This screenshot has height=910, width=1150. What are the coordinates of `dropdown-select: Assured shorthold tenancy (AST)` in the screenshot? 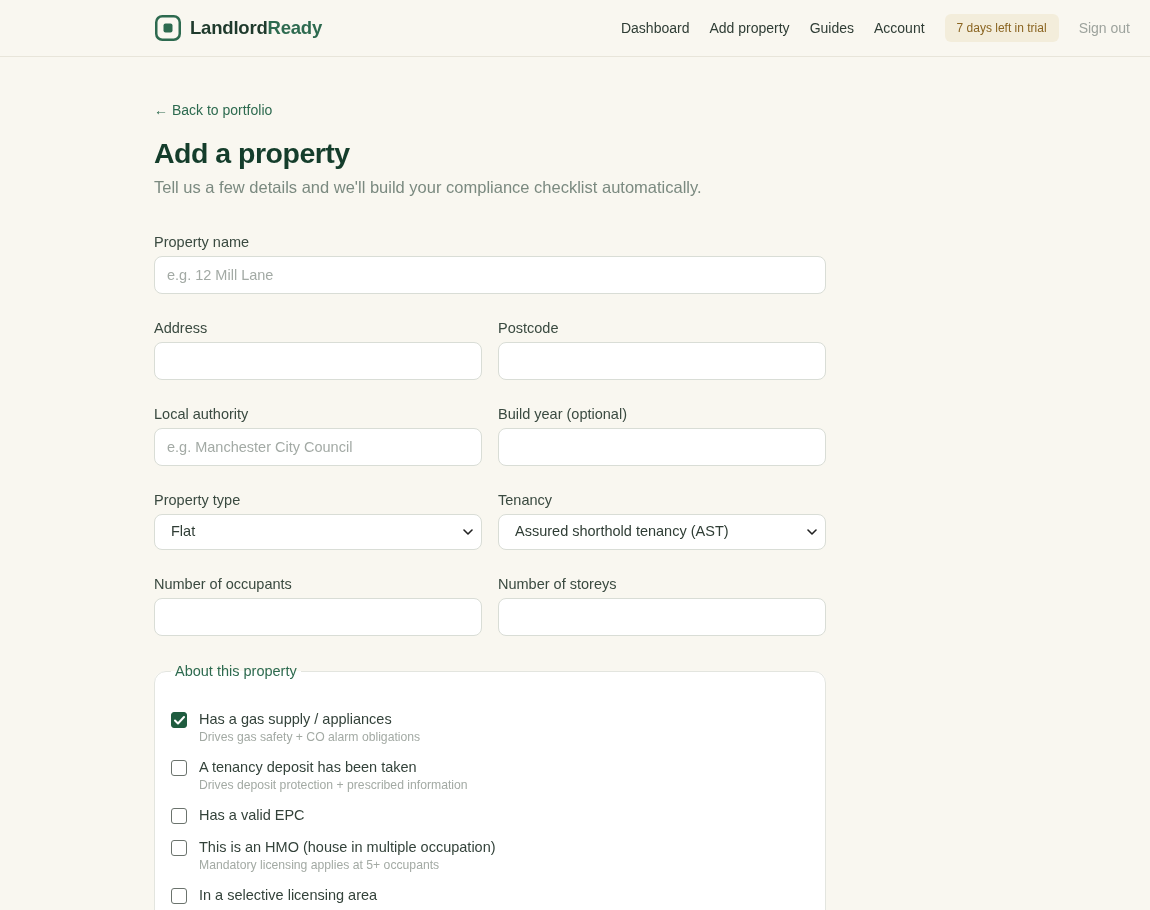 It's located at (662, 532).